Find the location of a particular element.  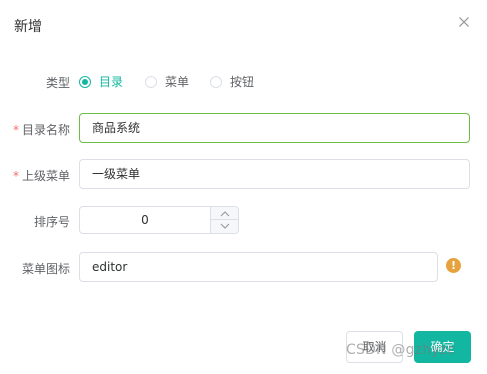

radio-directory: 目录 is located at coordinates (101, 81).